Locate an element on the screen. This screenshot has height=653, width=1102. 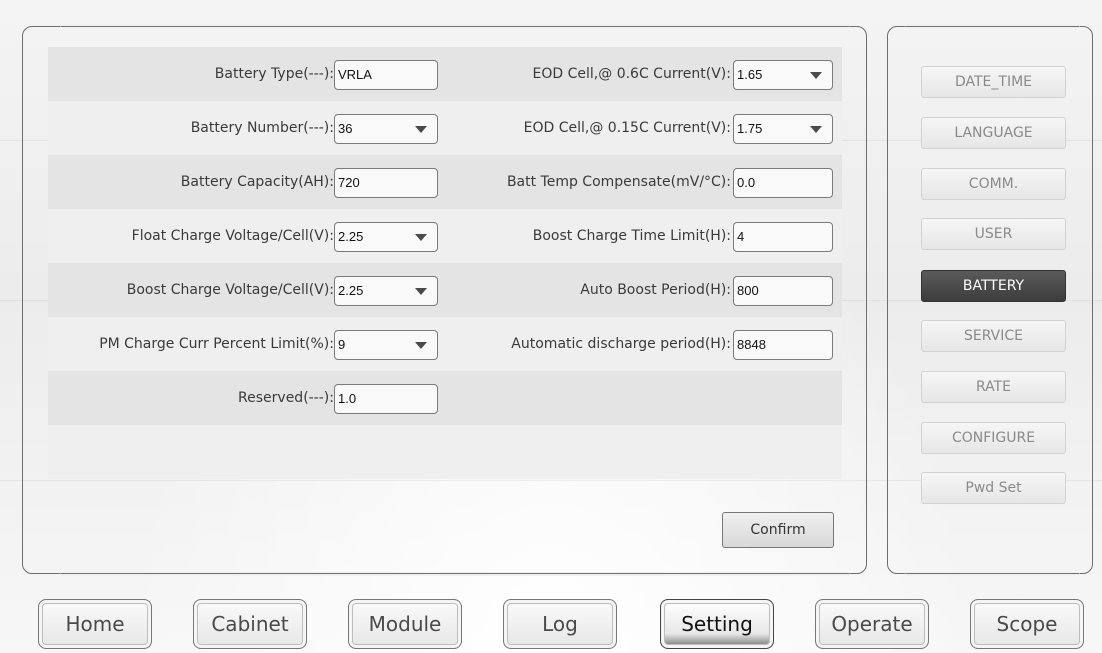
menu-user-button: USER is located at coordinates (993, 234).